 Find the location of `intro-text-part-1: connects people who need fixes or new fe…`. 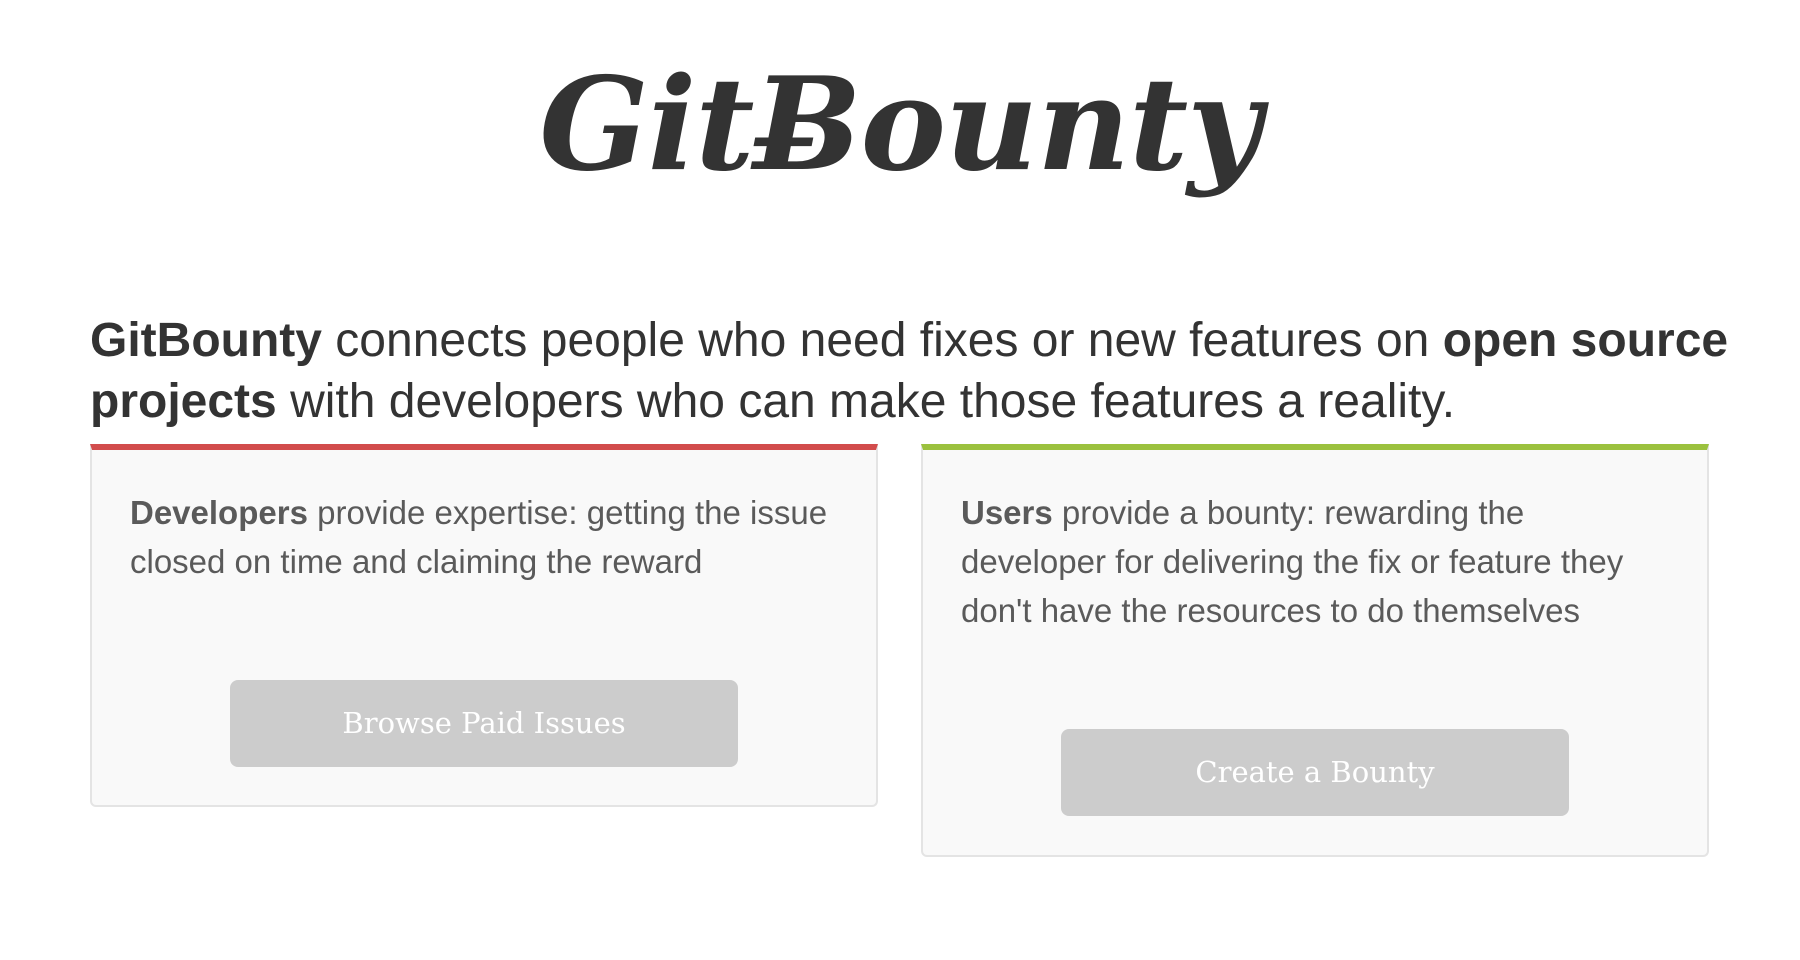

intro-text-part-1: connects people who need fixes or new fe… is located at coordinates (882, 340).